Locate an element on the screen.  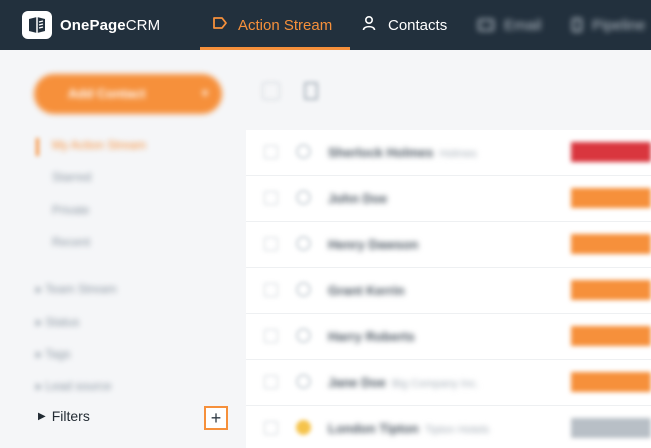
onepage-logo-icon is located at coordinates (37, 25).